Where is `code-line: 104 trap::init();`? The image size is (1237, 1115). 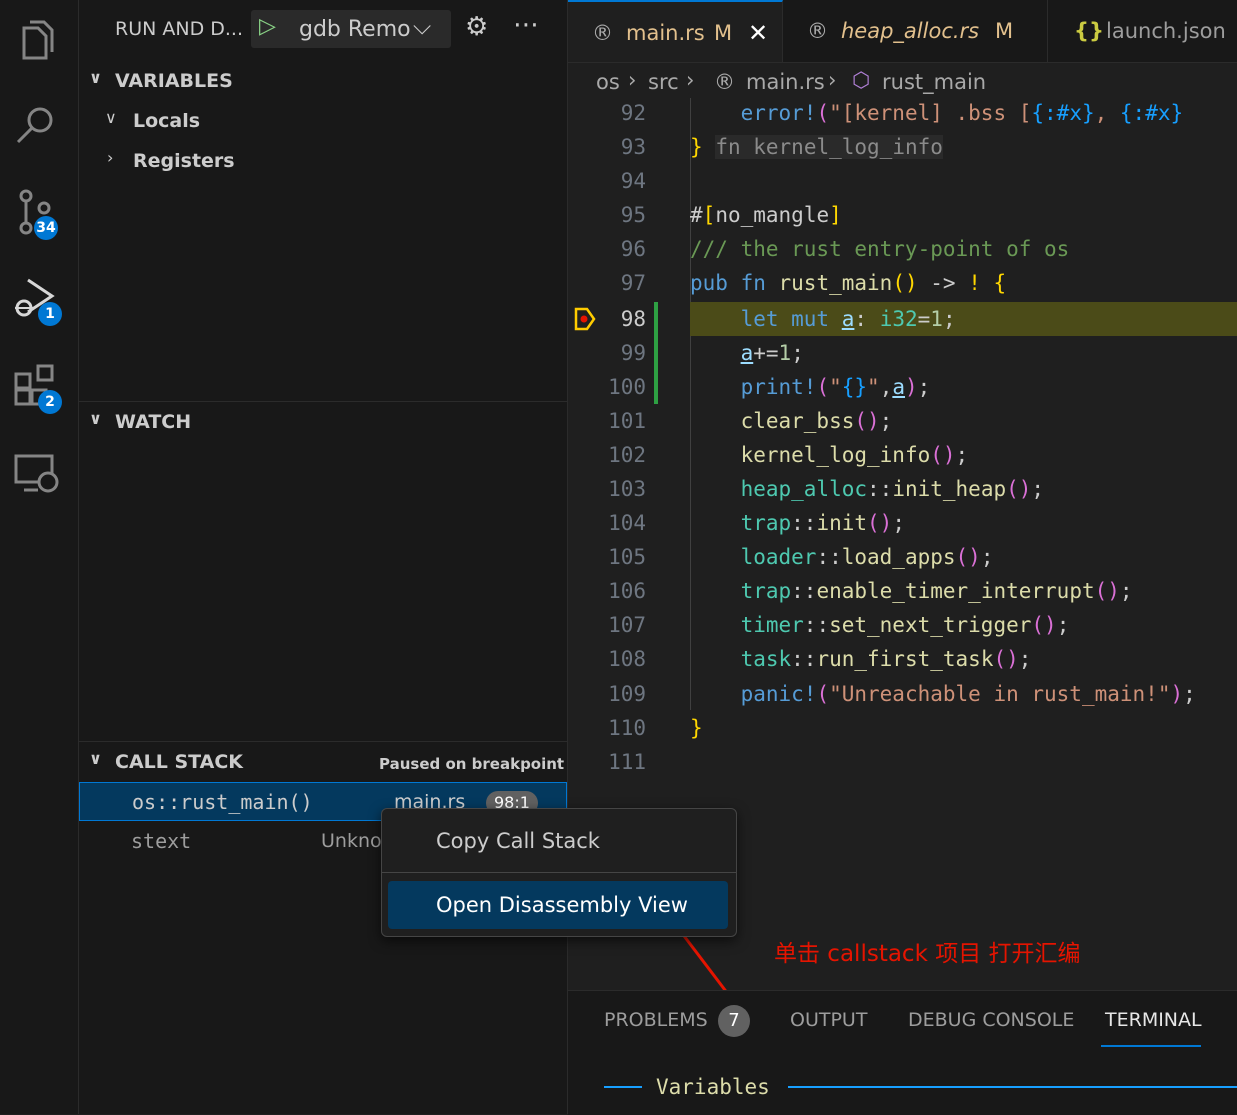 code-line: 104 trap::init(); is located at coordinates (902, 523).